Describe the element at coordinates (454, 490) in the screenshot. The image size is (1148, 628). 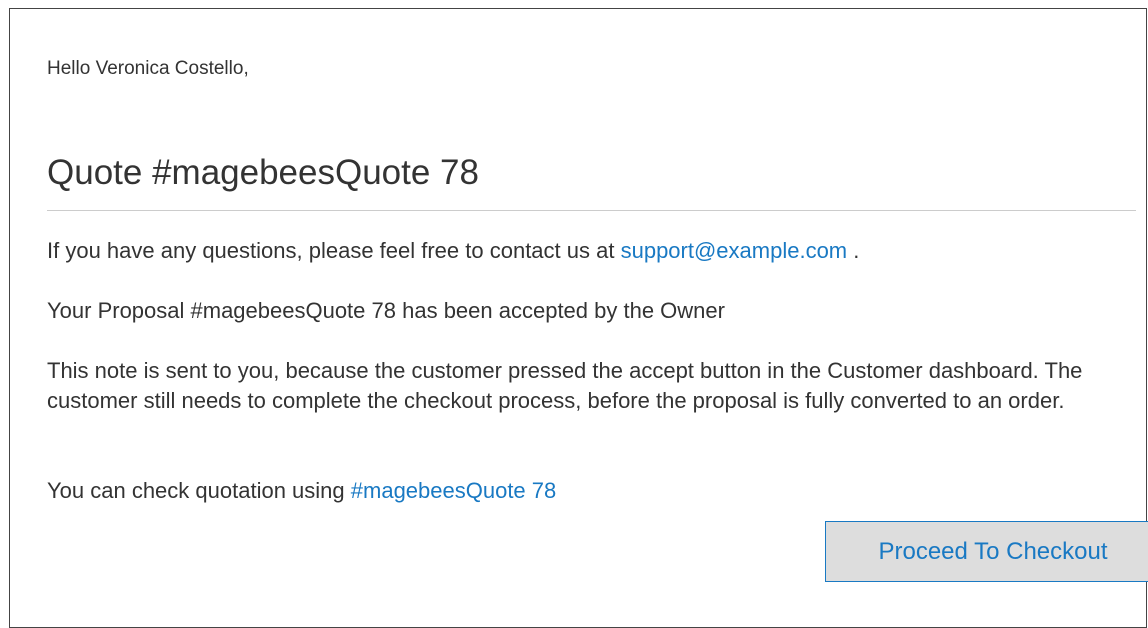
I see `quote-link: #magebeesQuote 78` at that location.